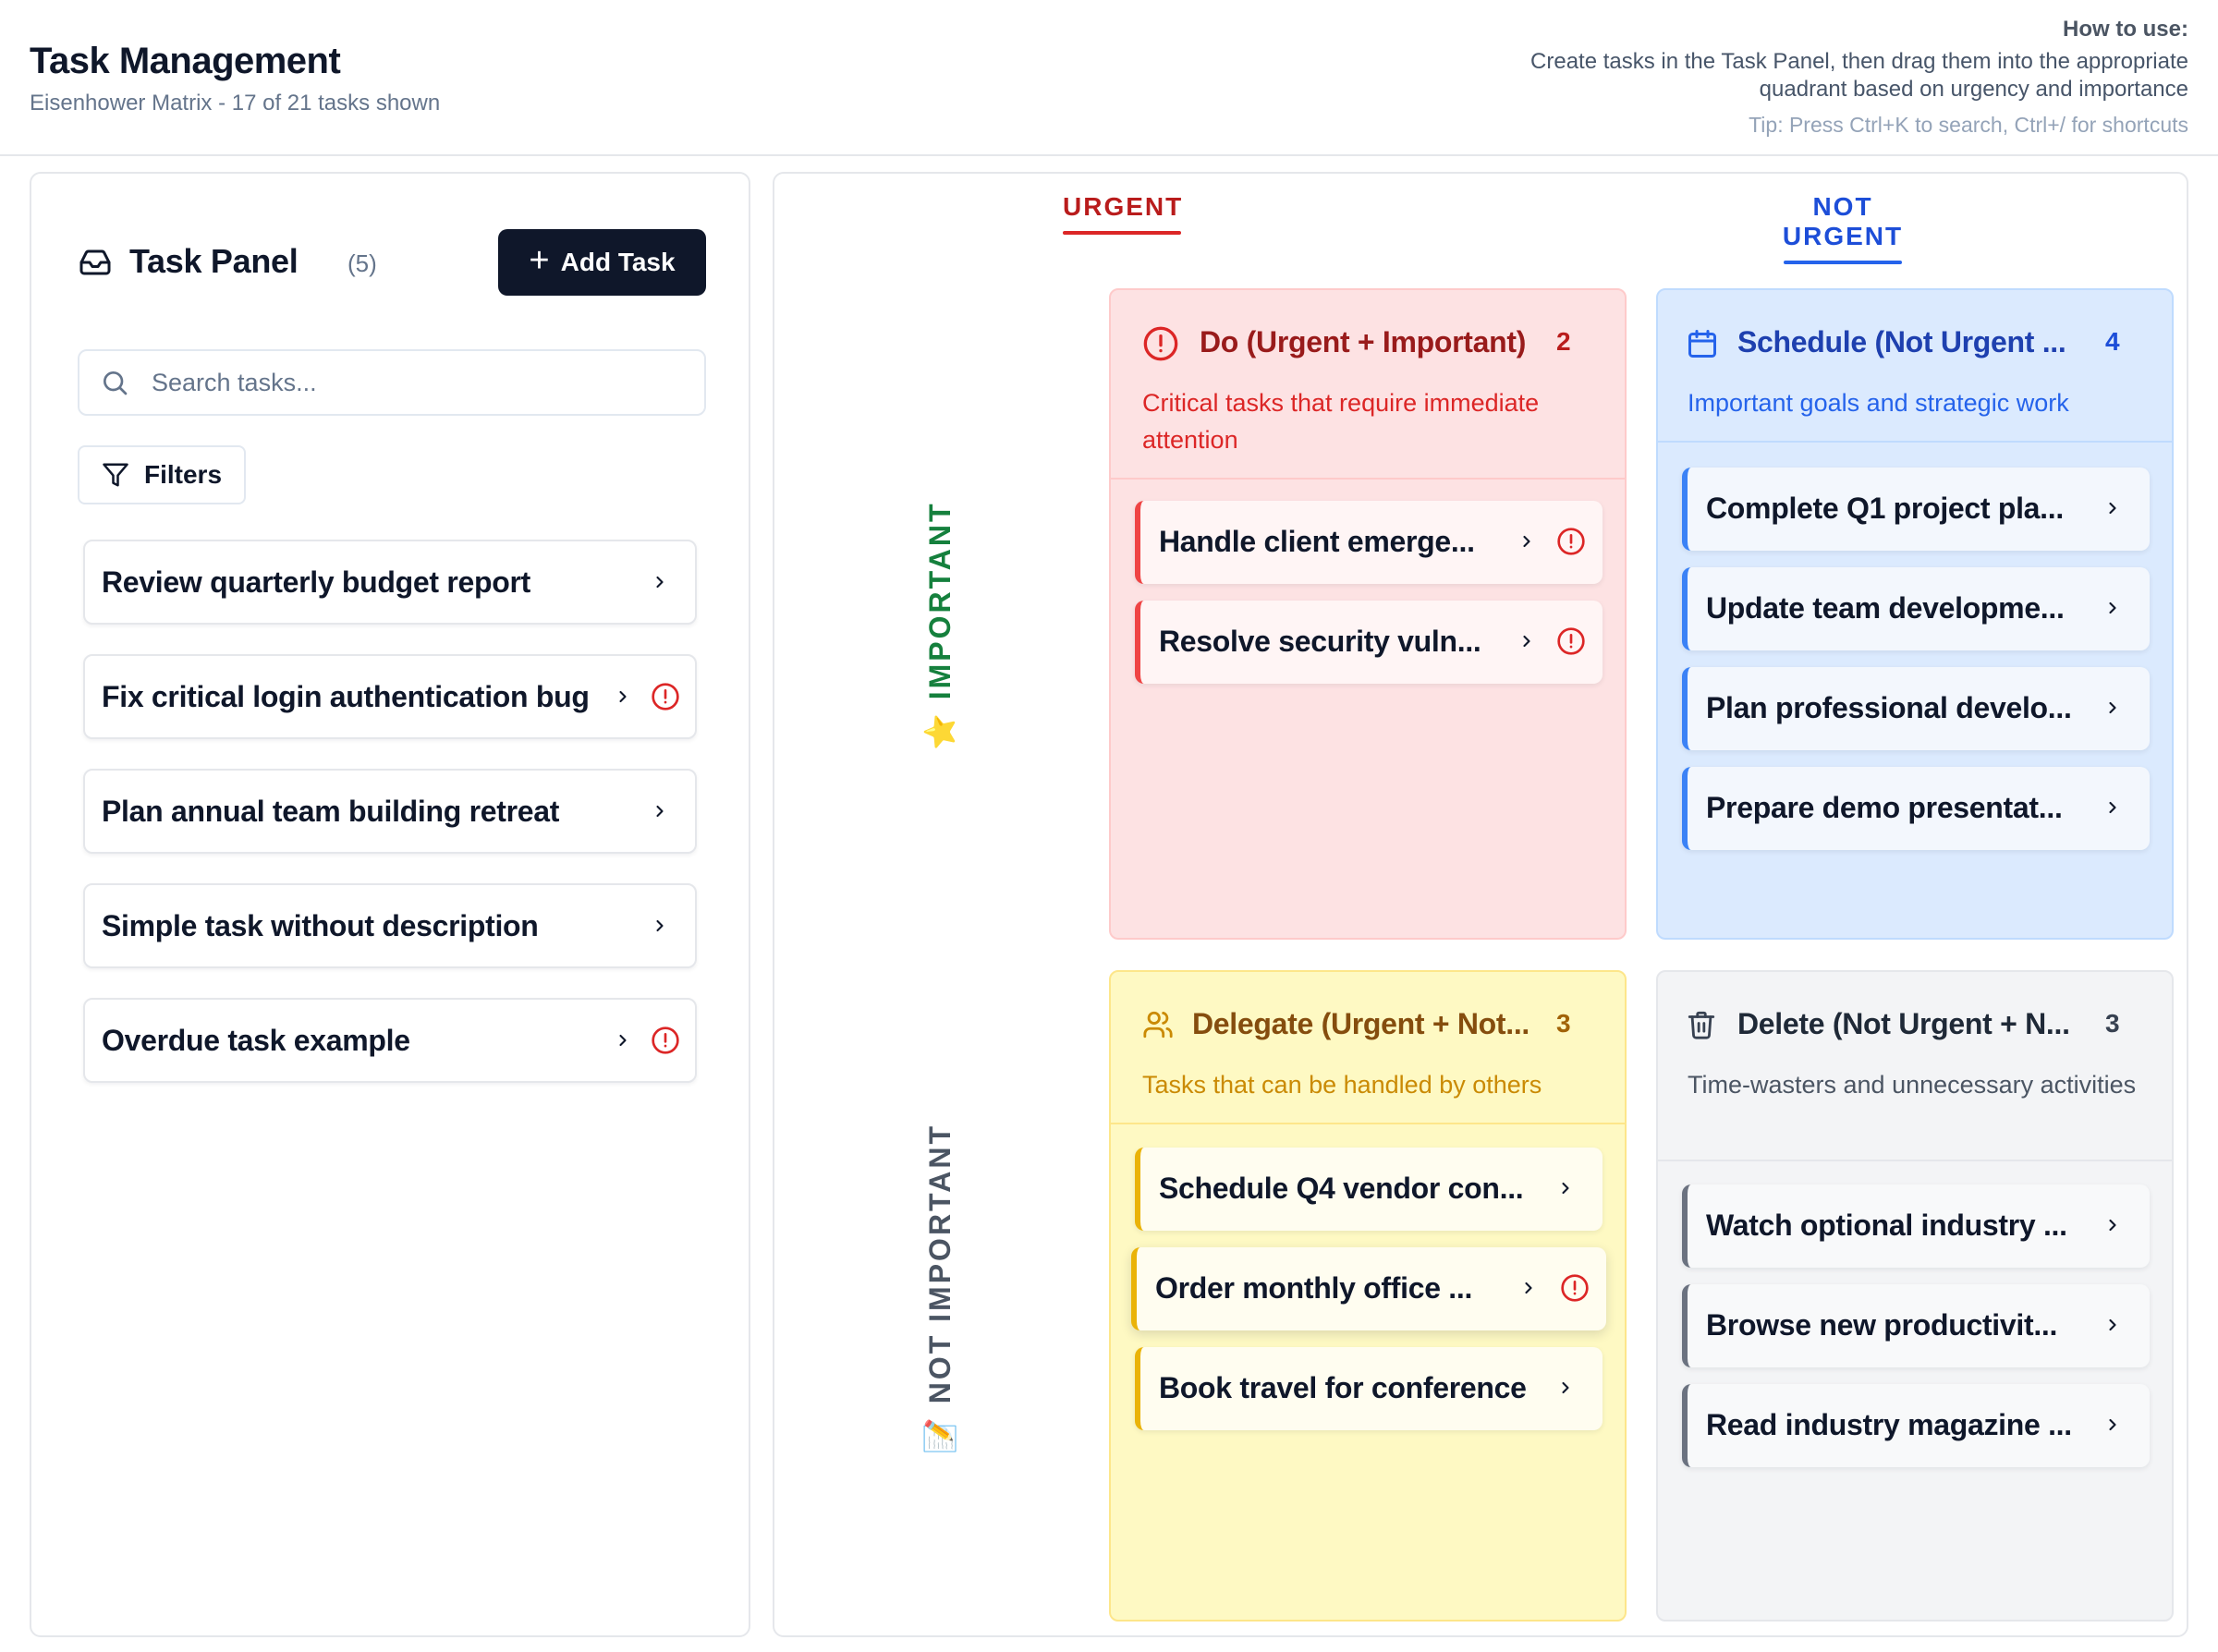 This screenshot has height=1652, width=2218. I want to click on filter-icon, so click(115, 475).